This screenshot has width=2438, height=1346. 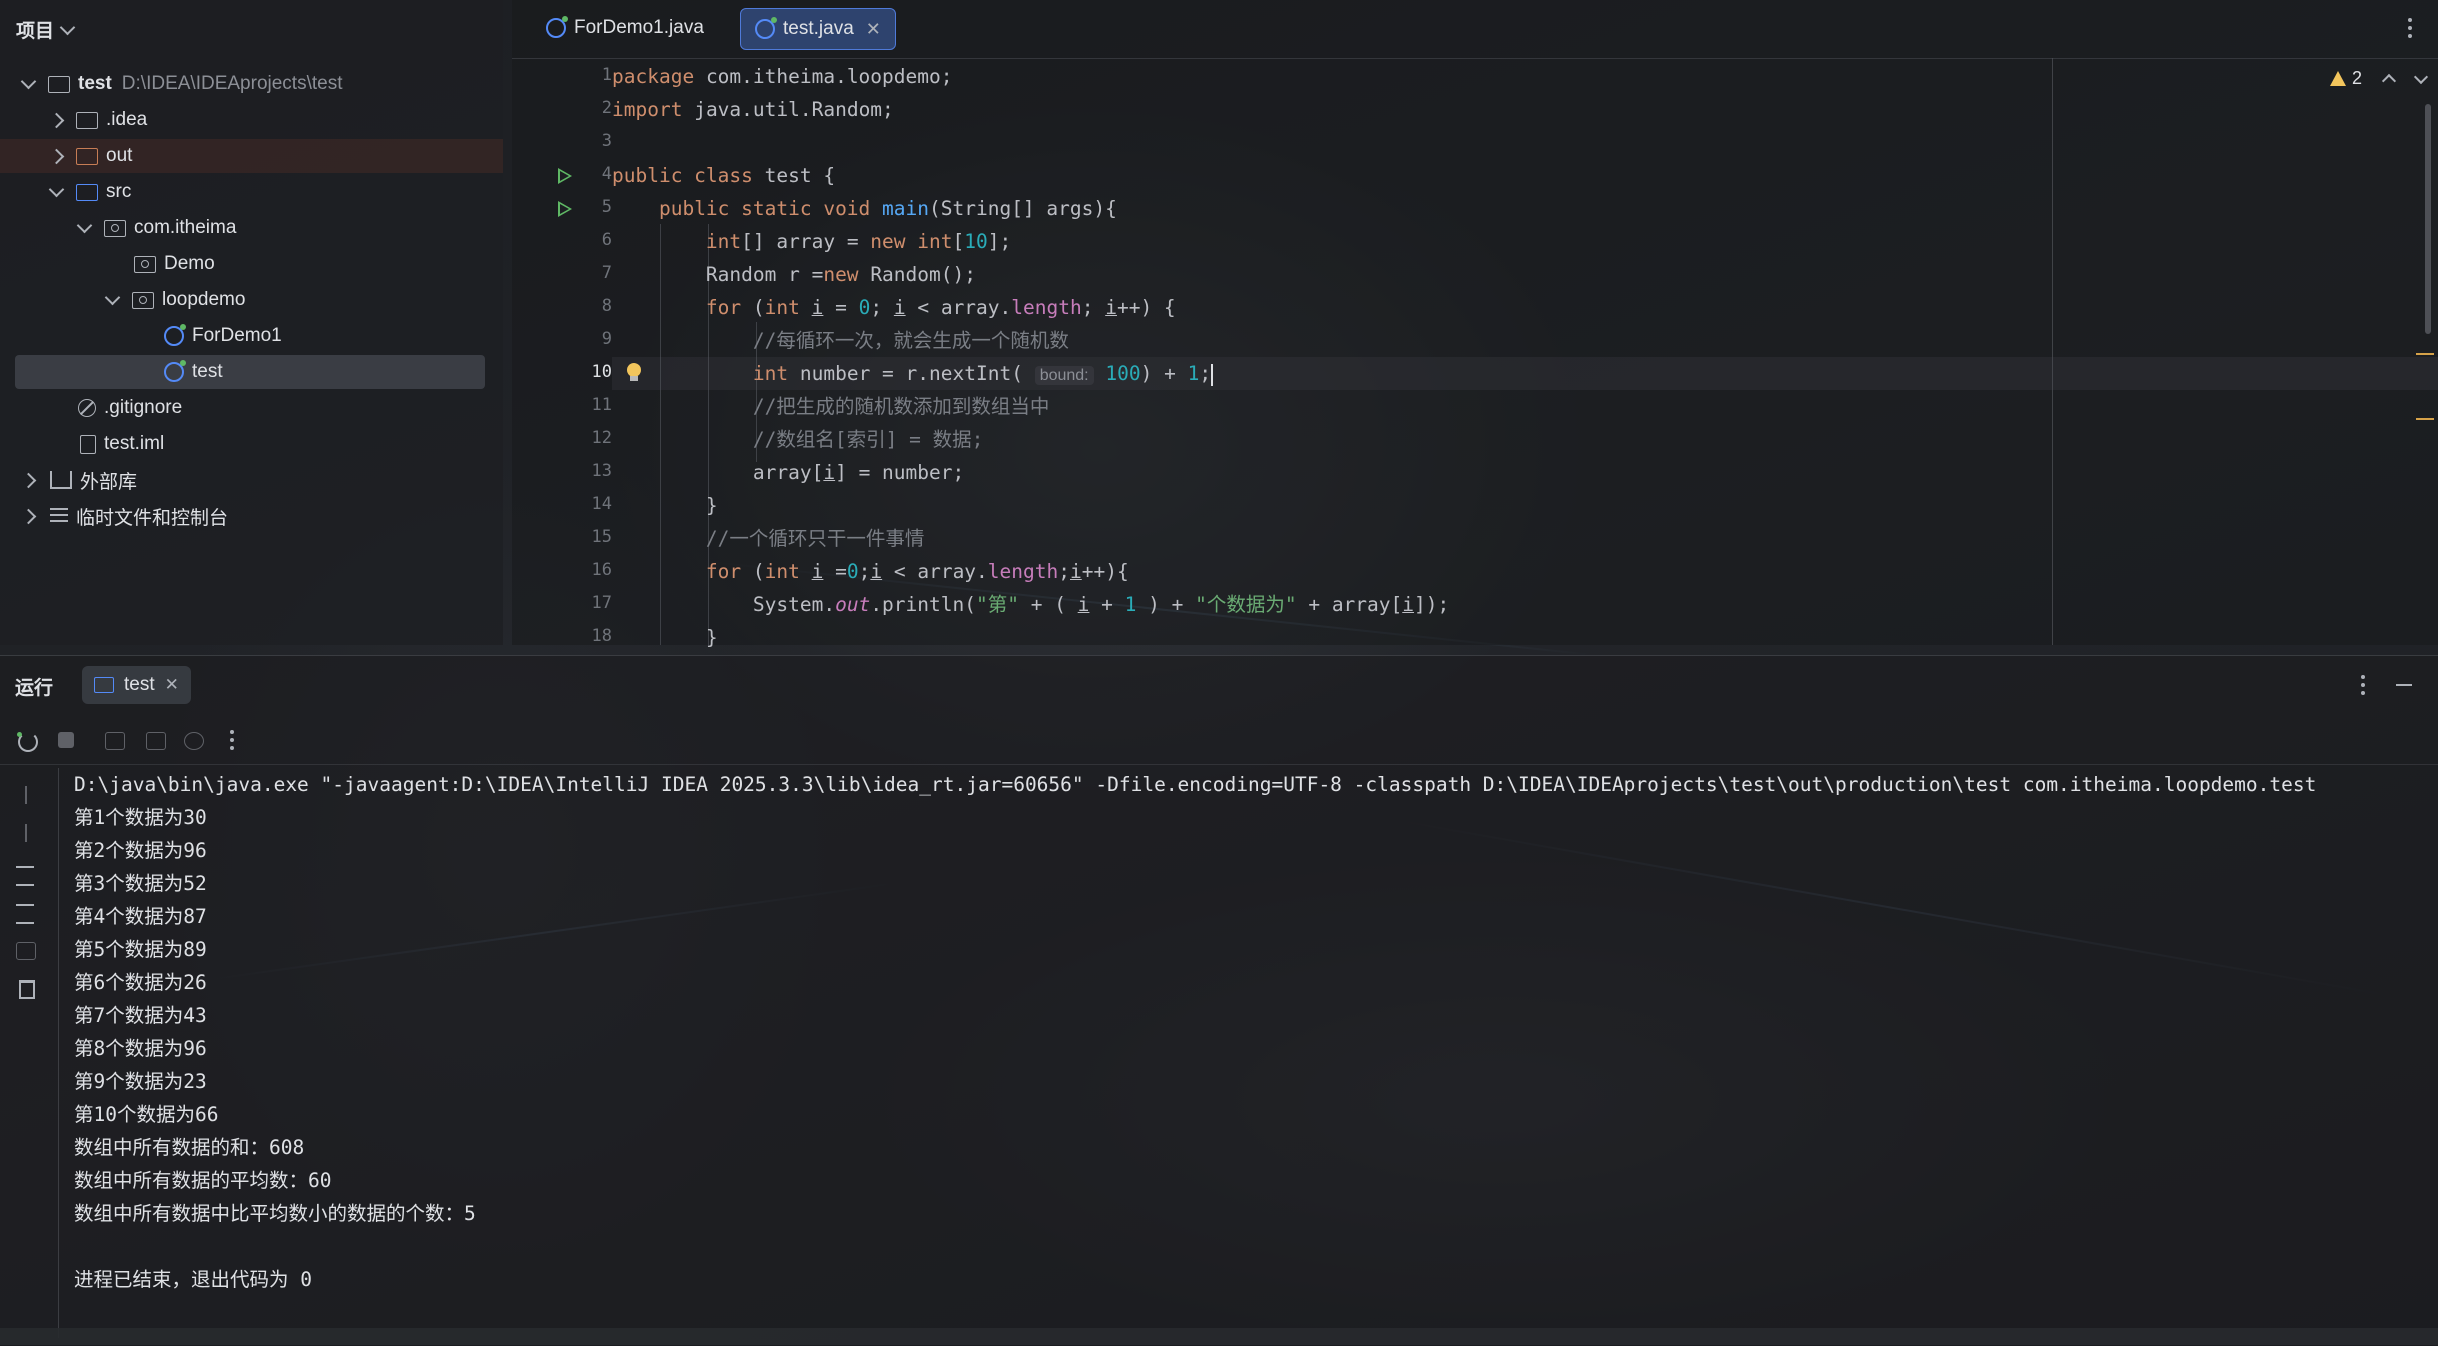 I want to click on warning-count: 2, so click(x=2357, y=78).